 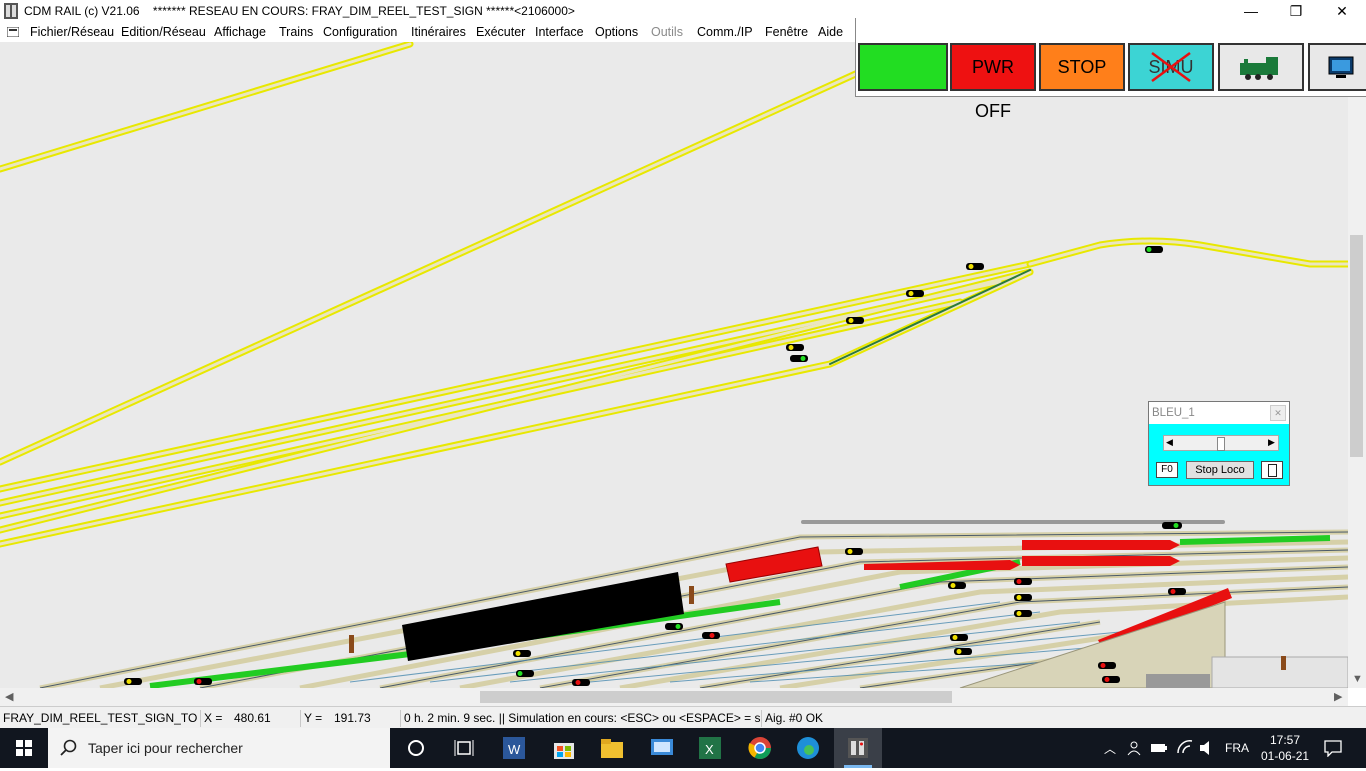 I want to click on menu-configuration: Configuration, so click(x=360, y=32).